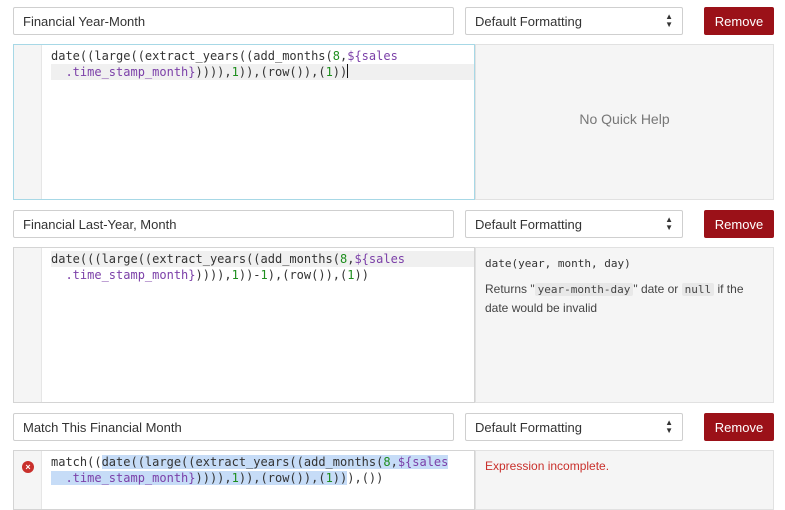 This screenshot has height=510, width=785. What do you see at coordinates (547, 466) in the screenshot?
I see `error-message: Expression incomplete.` at bounding box center [547, 466].